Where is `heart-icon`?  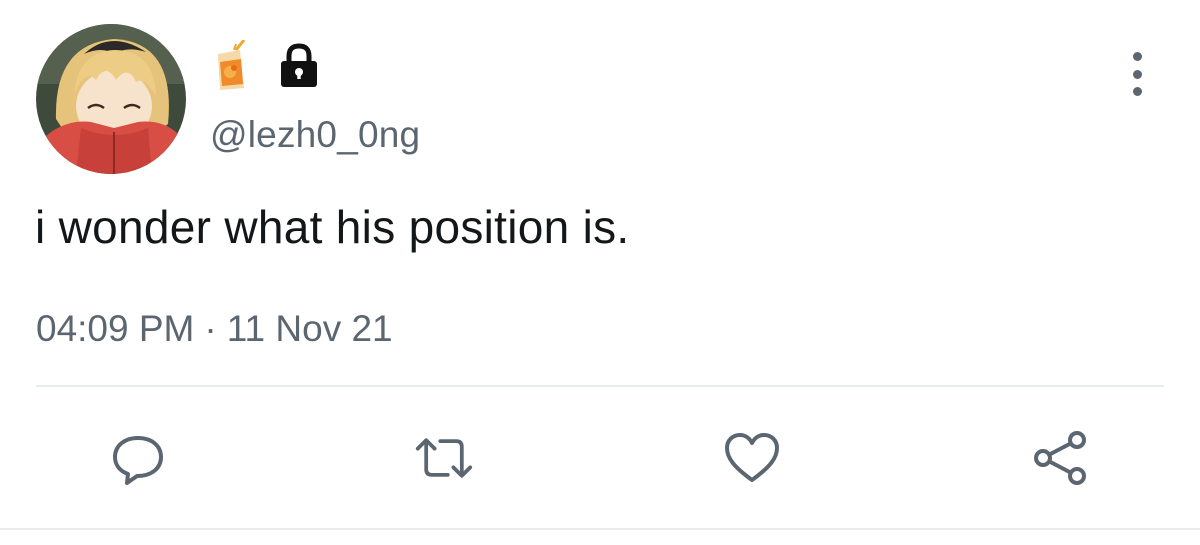 heart-icon is located at coordinates (752, 457).